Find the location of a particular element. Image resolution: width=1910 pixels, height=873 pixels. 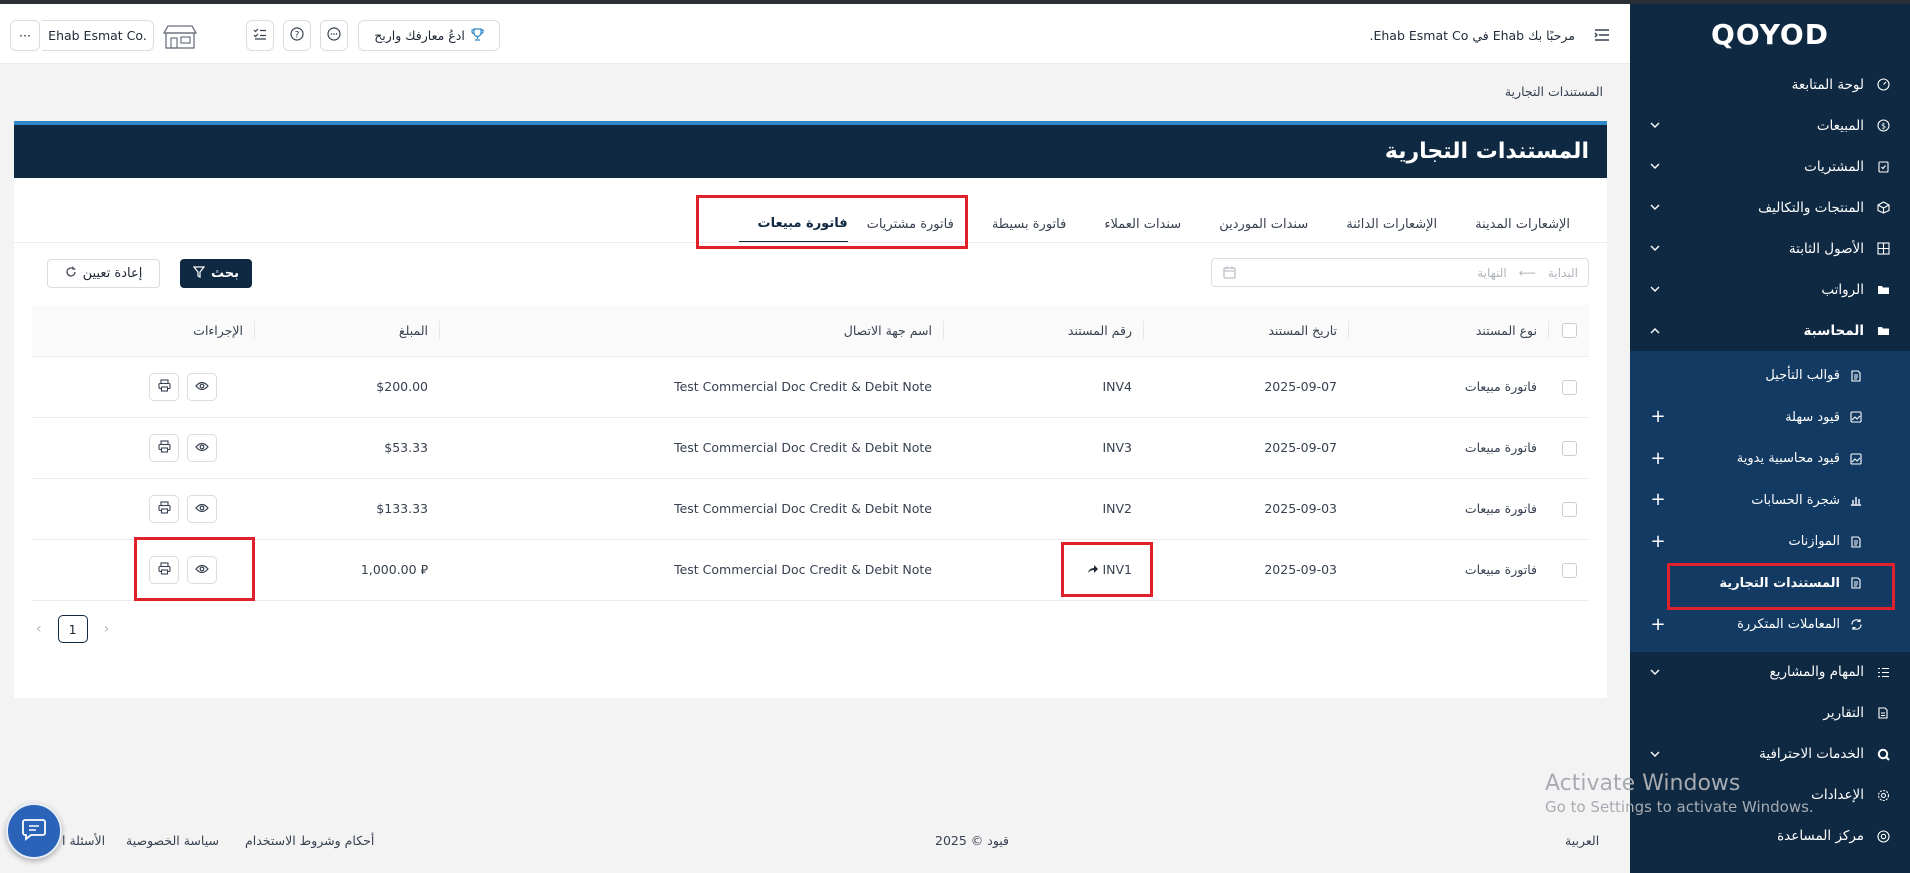

dashboard-icon is located at coordinates (1883, 85).